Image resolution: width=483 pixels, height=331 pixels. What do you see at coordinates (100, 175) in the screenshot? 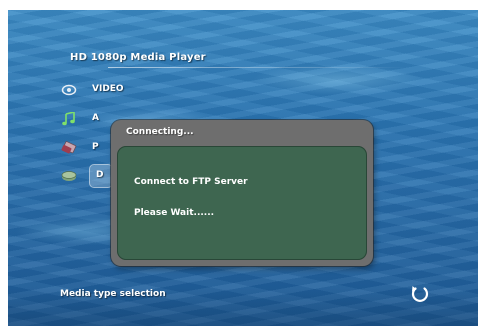
I see `menu-item-label: D` at bounding box center [100, 175].